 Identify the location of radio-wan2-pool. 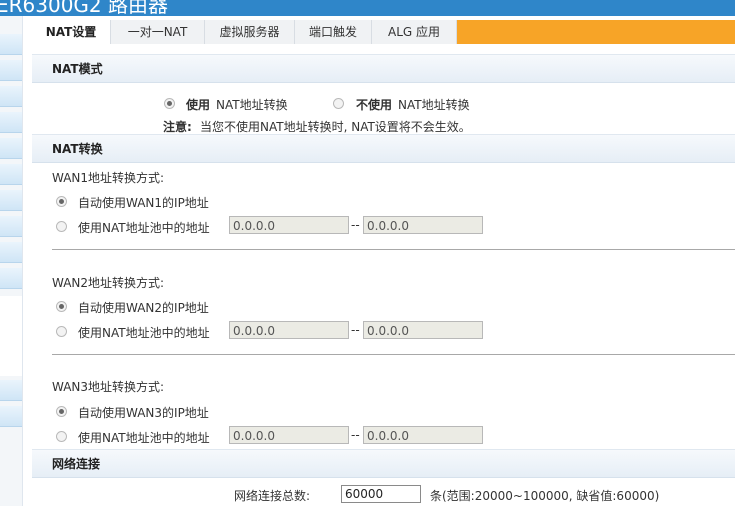
(61, 331).